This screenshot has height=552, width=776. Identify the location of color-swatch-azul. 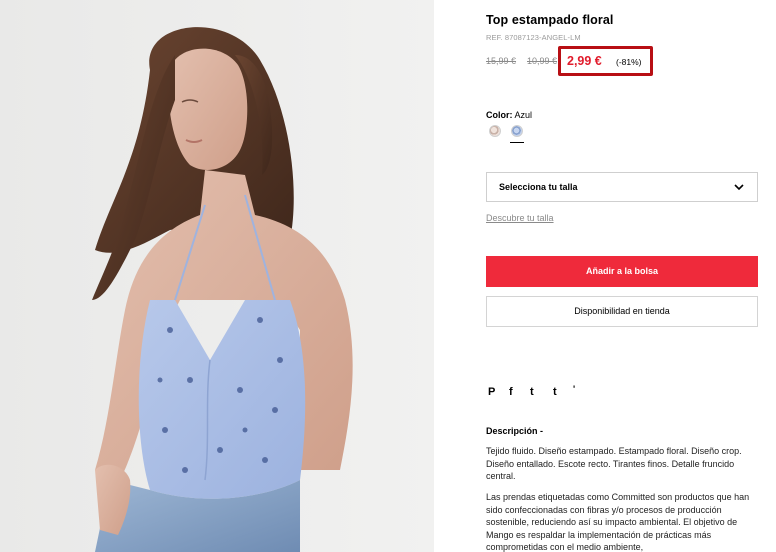
(517, 131).